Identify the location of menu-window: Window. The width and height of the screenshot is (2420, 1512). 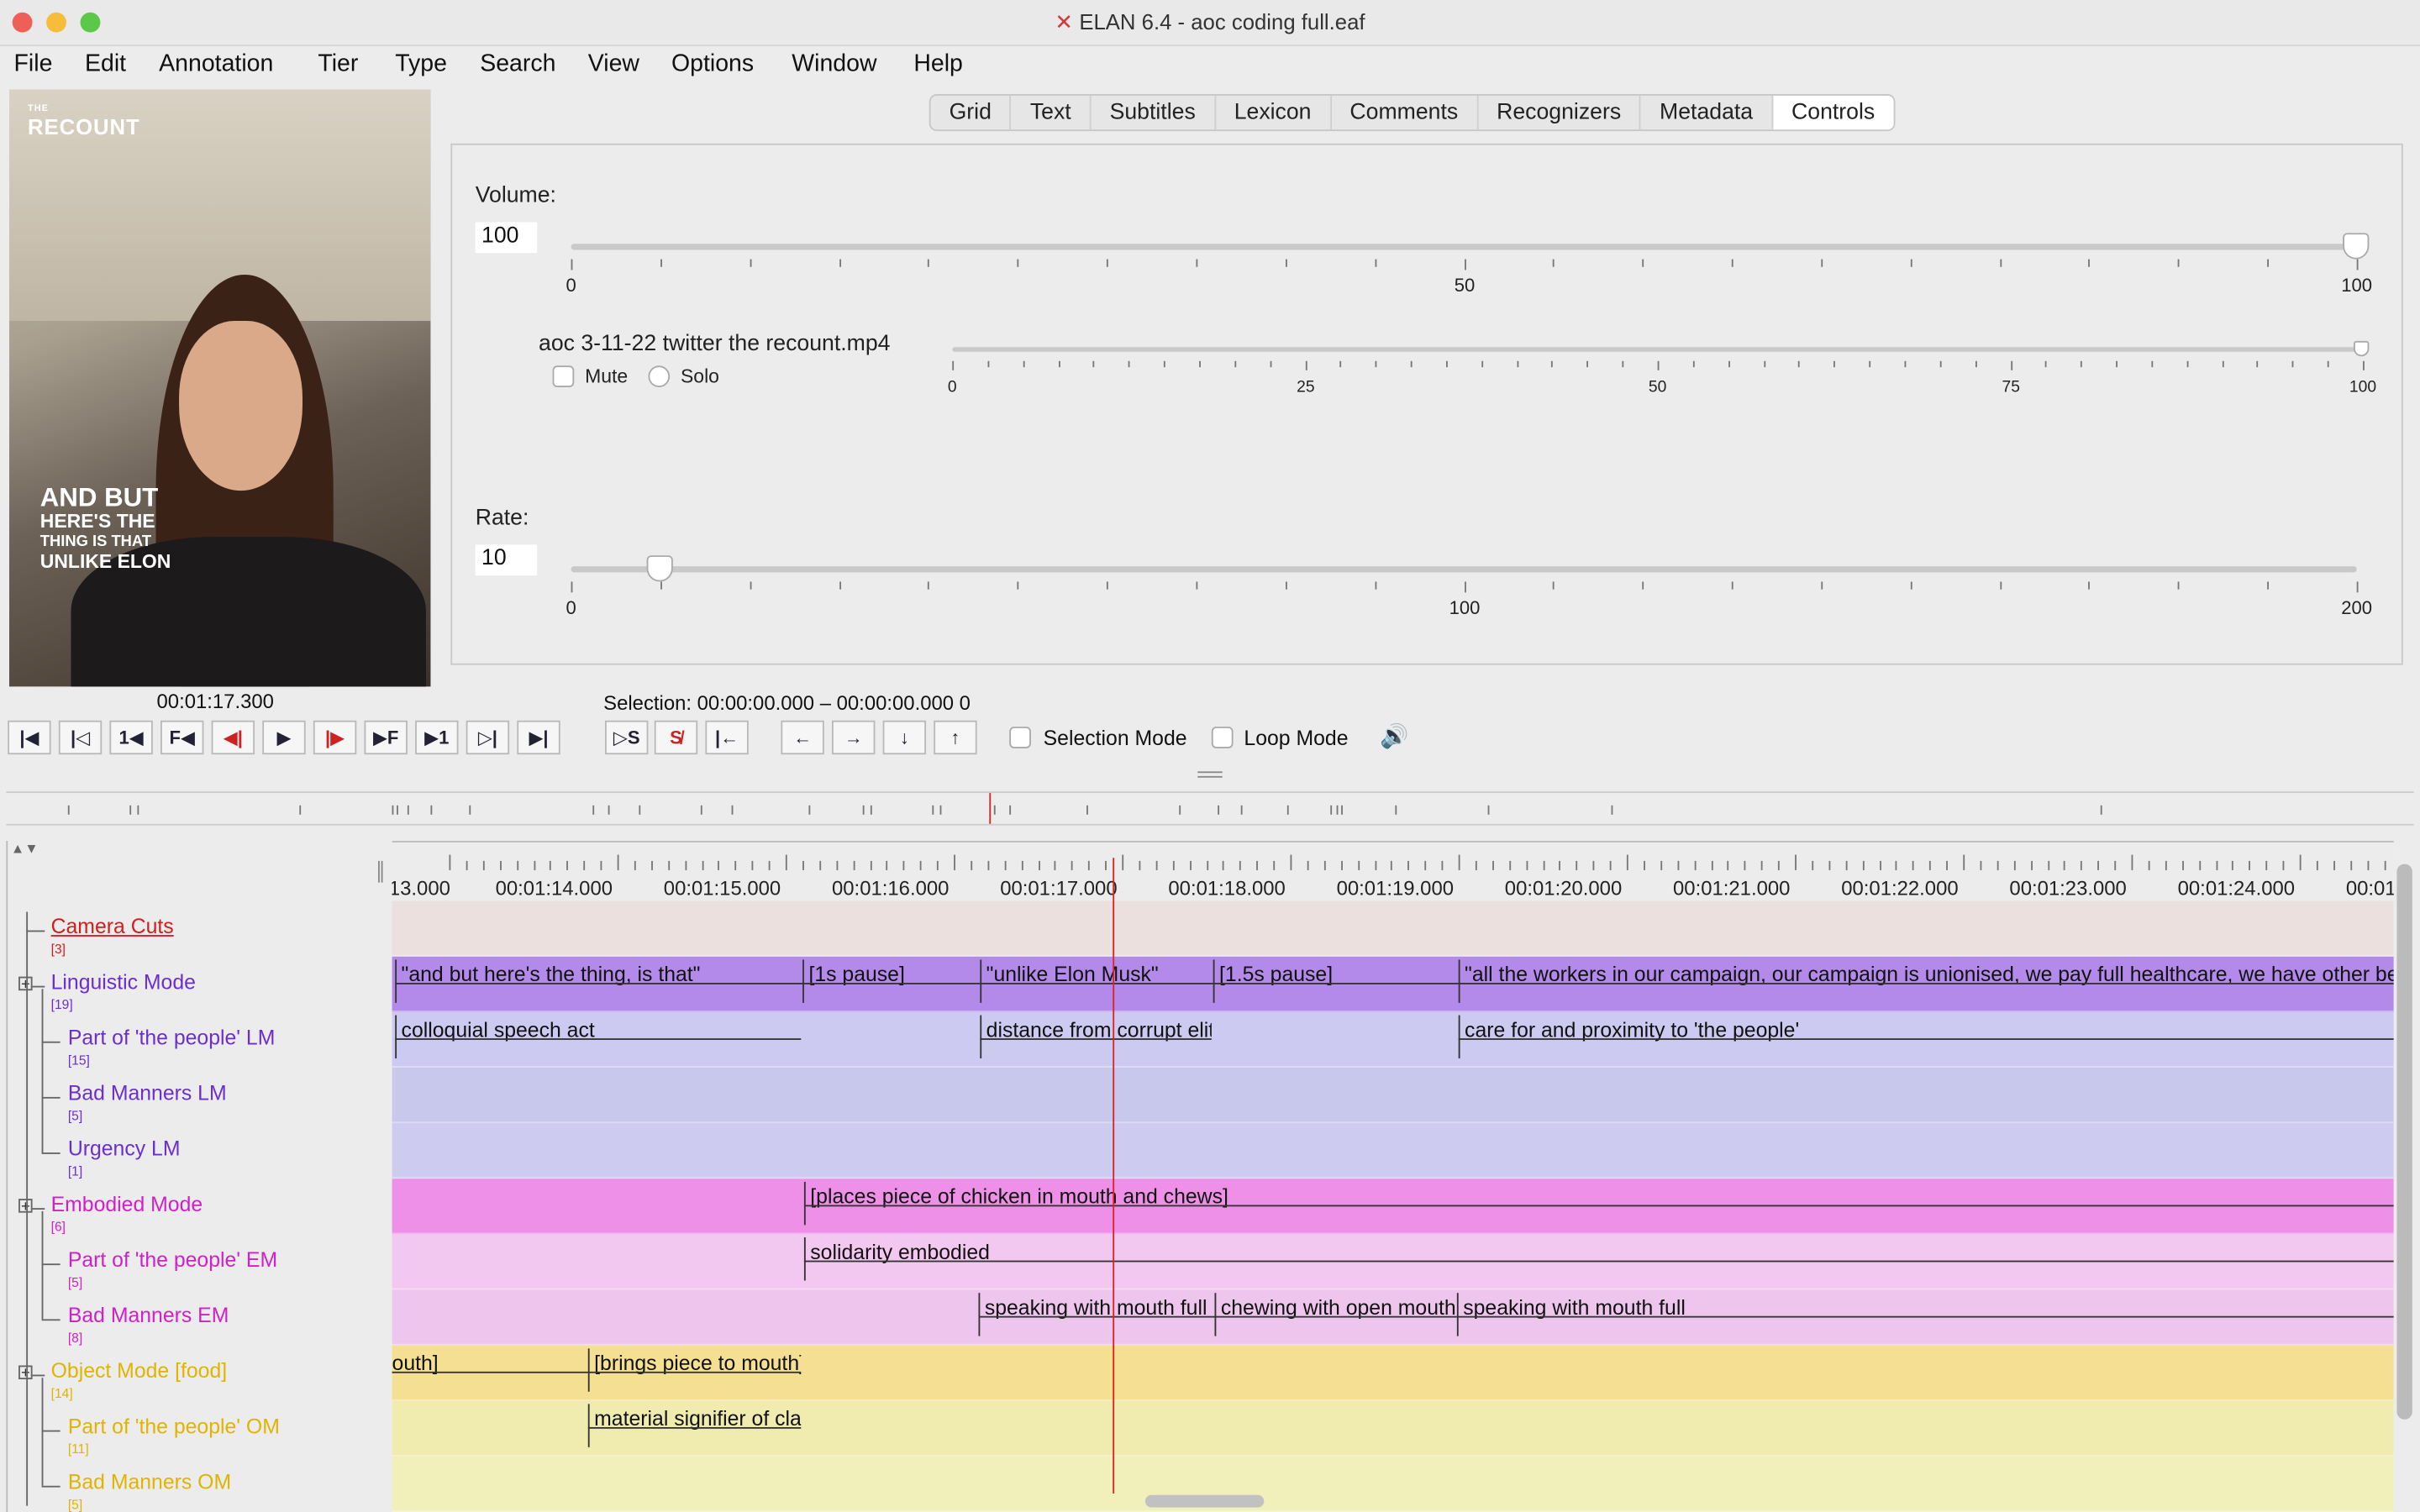
(834, 65).